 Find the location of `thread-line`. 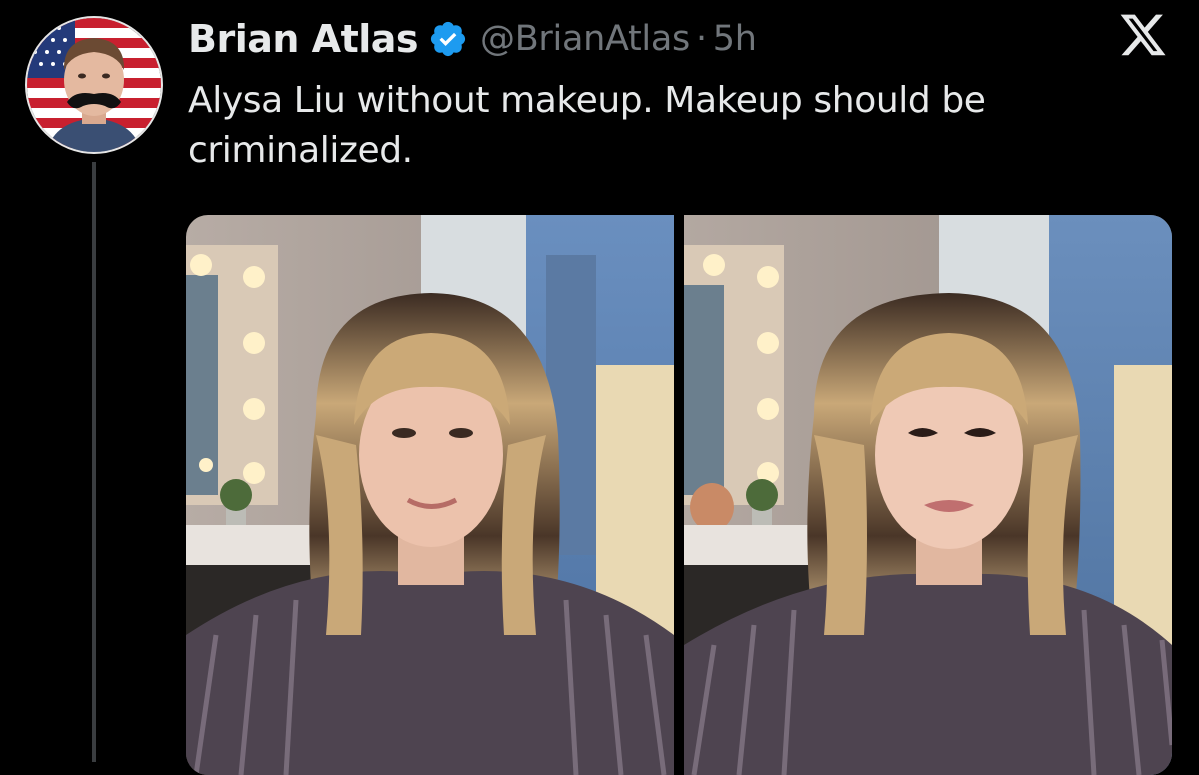

thread-line is located at coordinates (94, 462).